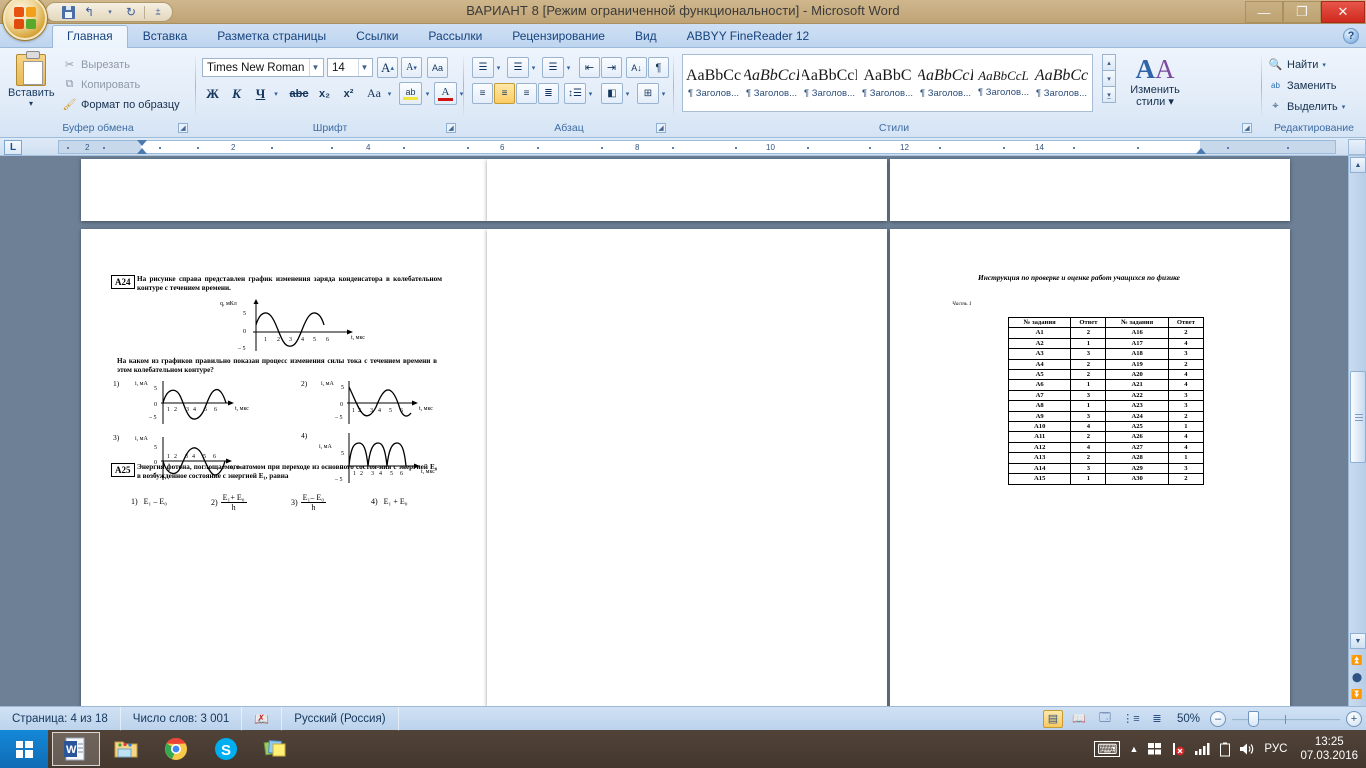  Describe the element at coordinates (1297, 64) in the screenshot. I see `find-button: 🔍 Найти ▾` at that location.